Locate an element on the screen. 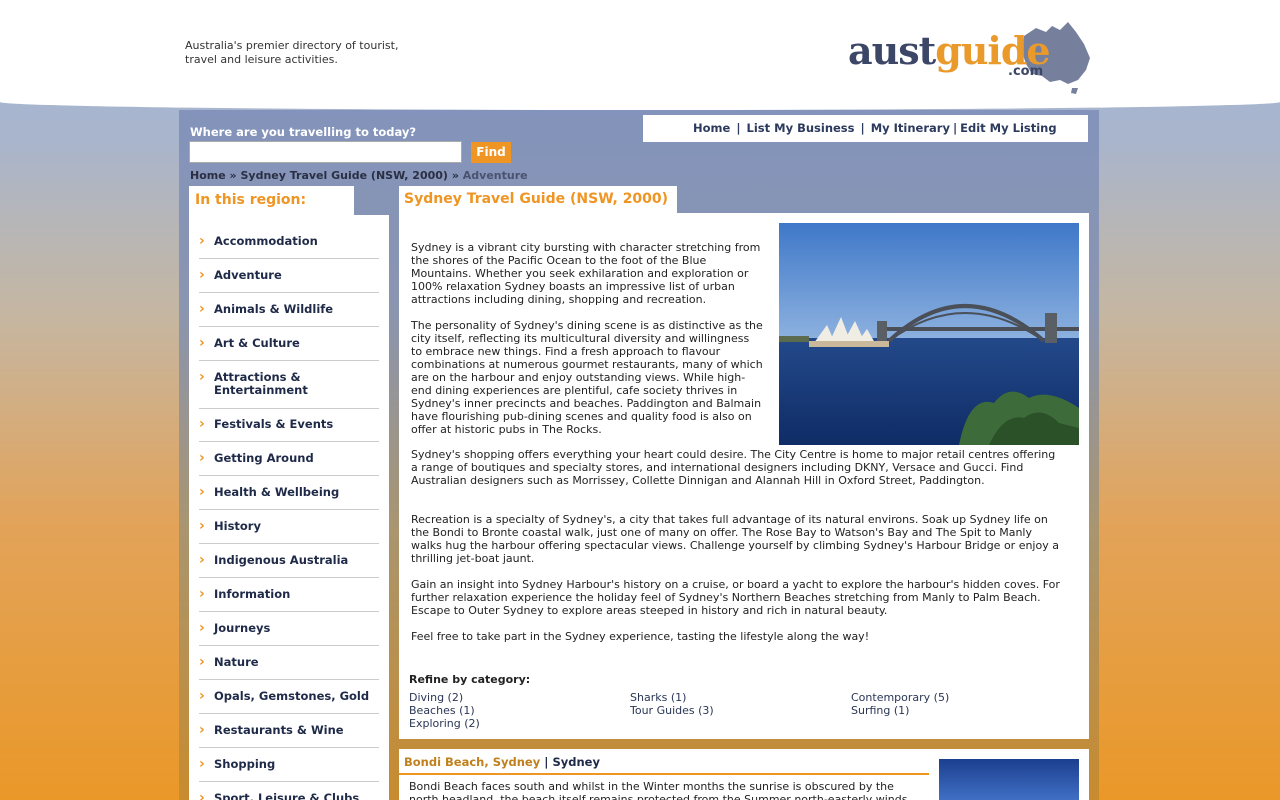  sidebar-item-opals: › Opals, Gemstones, Gold is located at coordinates (289, 701).